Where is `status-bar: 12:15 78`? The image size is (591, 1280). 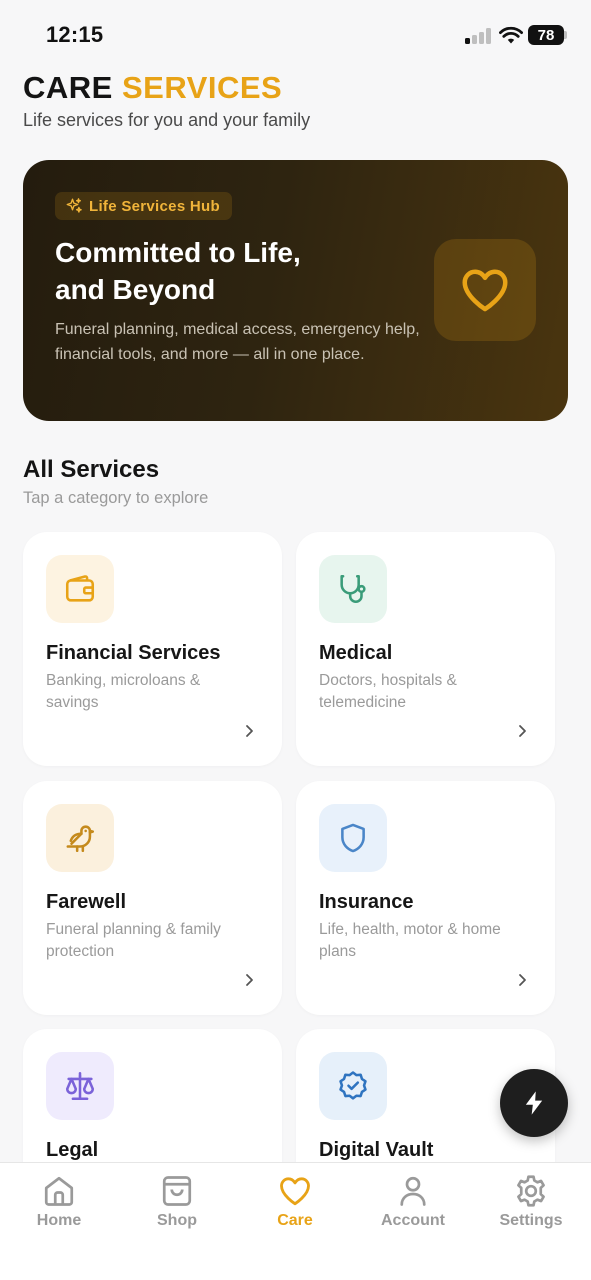
status-bar: 12:15 78 is located at coordinates (295, 35).